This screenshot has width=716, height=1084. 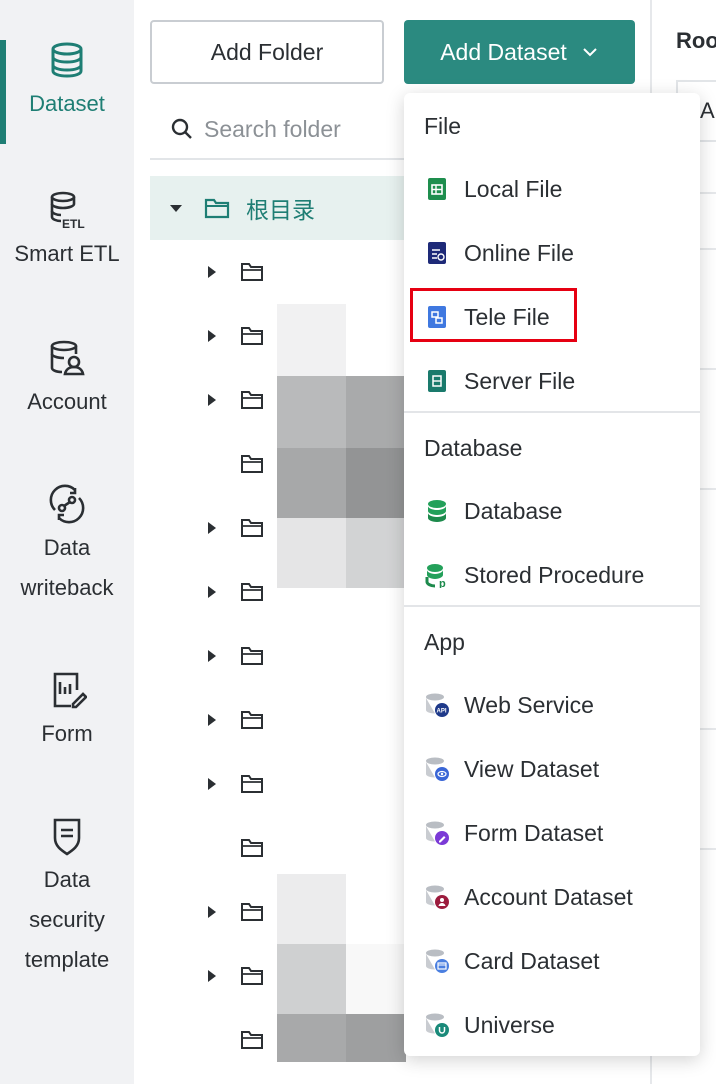 What do you see at coordinates (435, 576) in the screenshot?
I see `stored-procedure-icon: p` at bounding box center [435, 576].